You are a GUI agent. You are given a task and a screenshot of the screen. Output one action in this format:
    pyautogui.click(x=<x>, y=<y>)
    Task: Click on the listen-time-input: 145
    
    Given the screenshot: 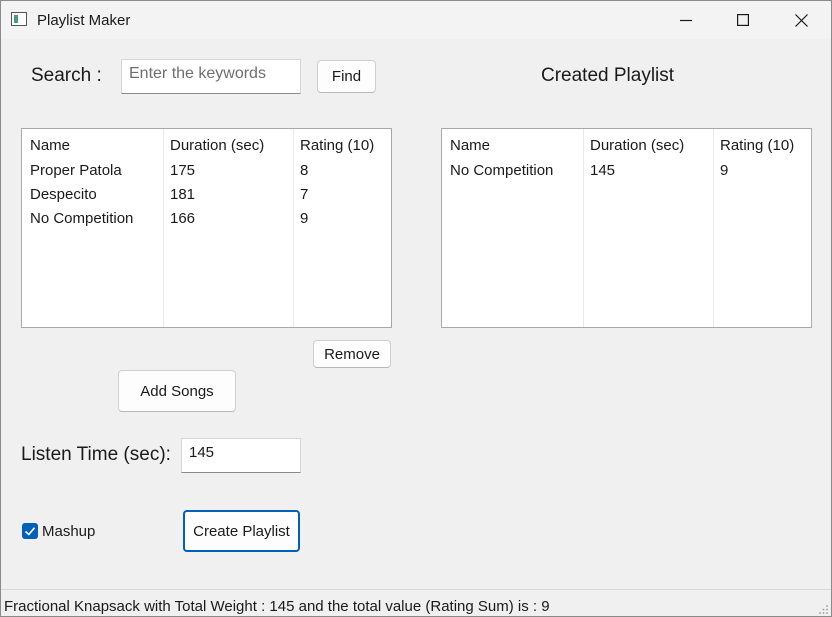 What is the action you would take?
    pyautogui.click(x=241, y=455)
    